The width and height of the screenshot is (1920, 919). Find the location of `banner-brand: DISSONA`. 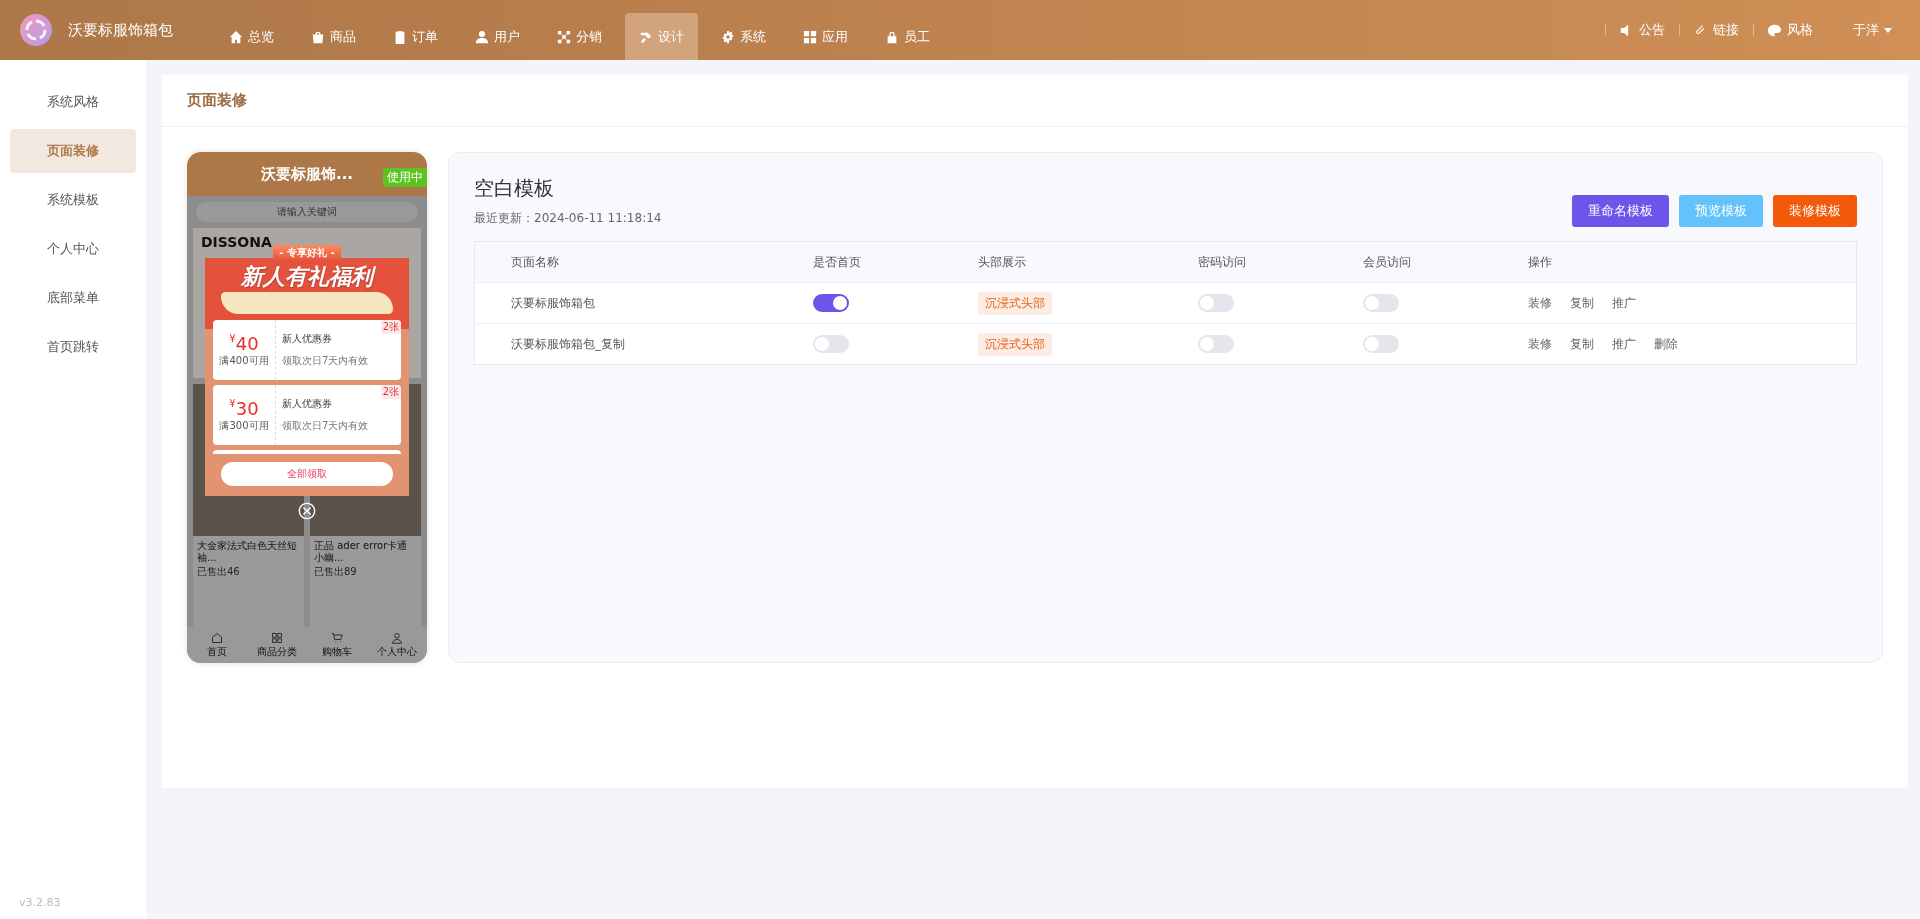

banner-brand: DISSONA is located at coordinates (236, 242).